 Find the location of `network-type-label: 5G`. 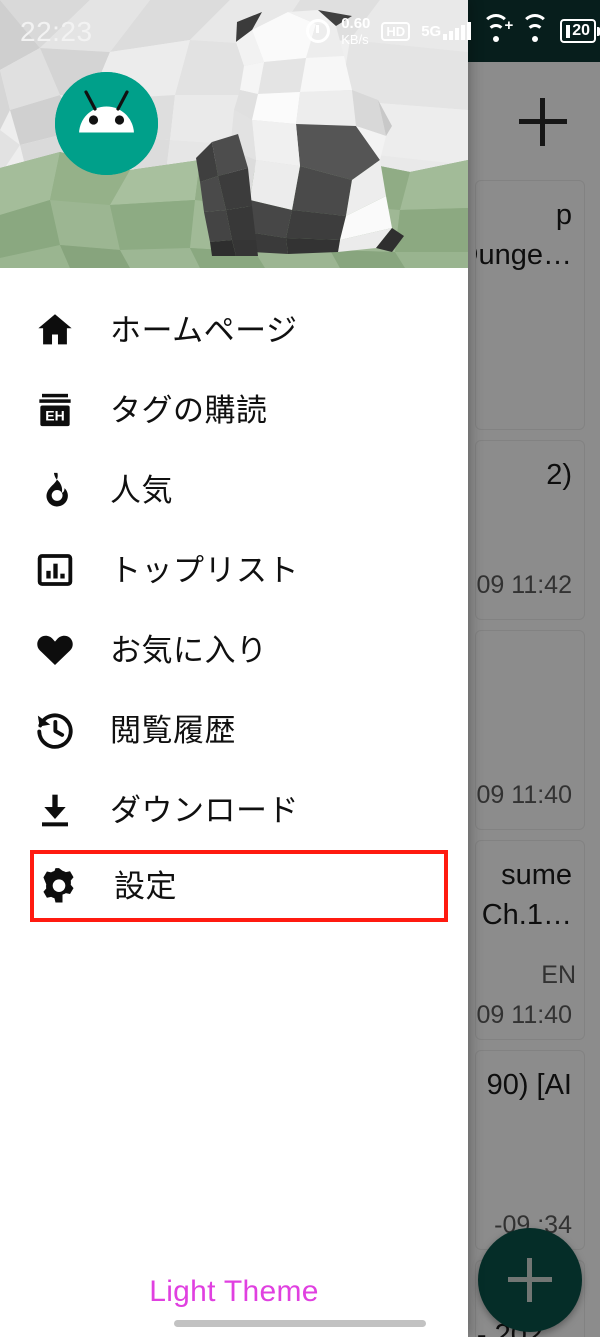

network-type-label: 5G is located at coordinates (431, 31).